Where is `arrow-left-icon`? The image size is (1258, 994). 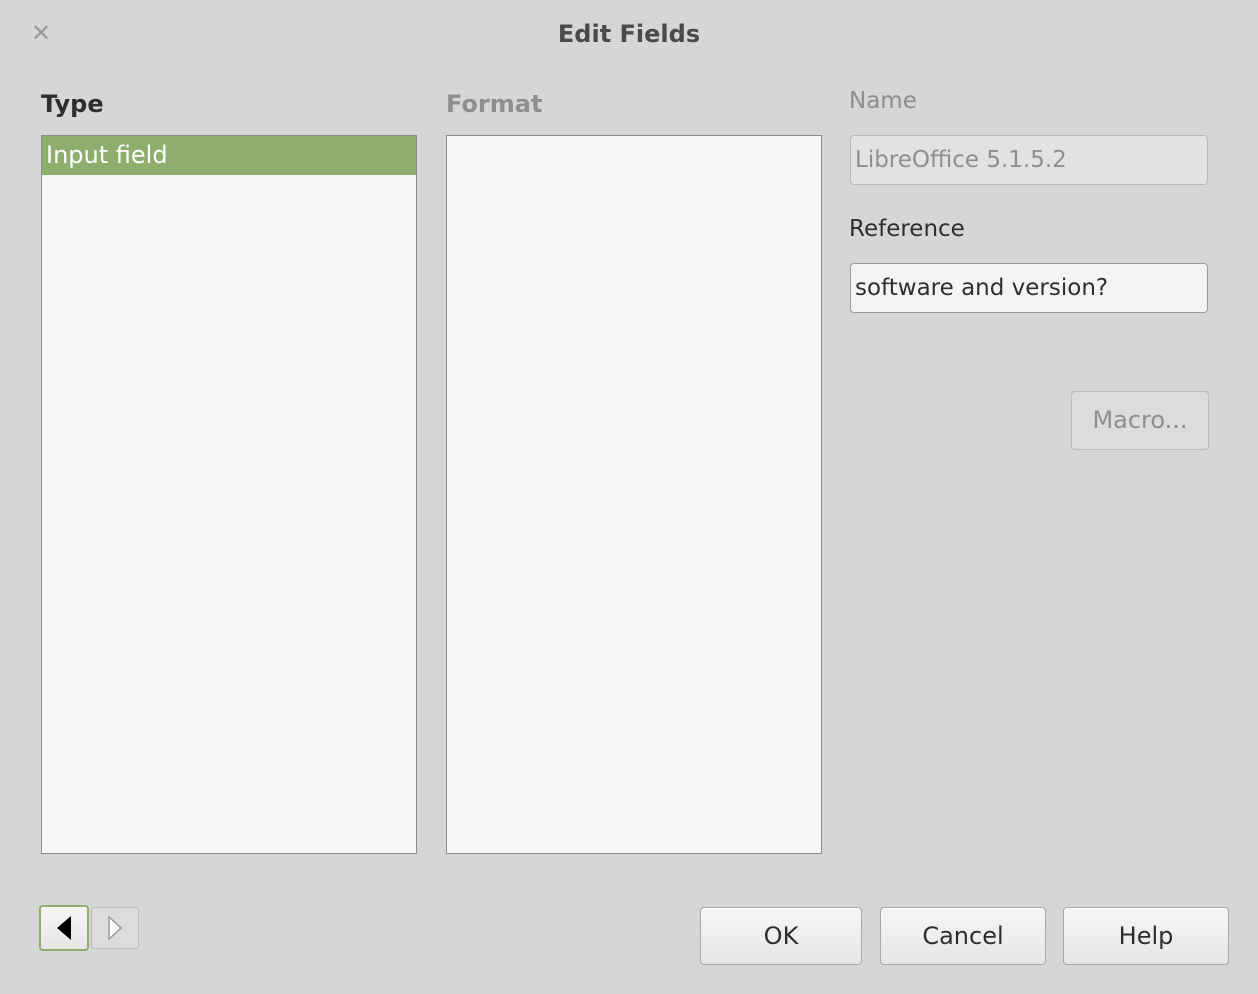 arrow-left-icon is located at coordinates (64, 928).